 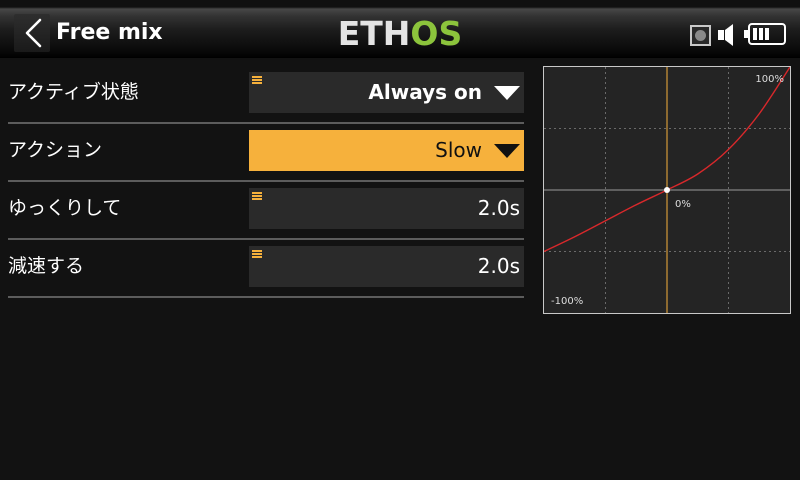 What do you see at coordinates (498, 266) in the screenshot?
I see `slow-down-value: 2.0s` at bounding box center [498, 266].